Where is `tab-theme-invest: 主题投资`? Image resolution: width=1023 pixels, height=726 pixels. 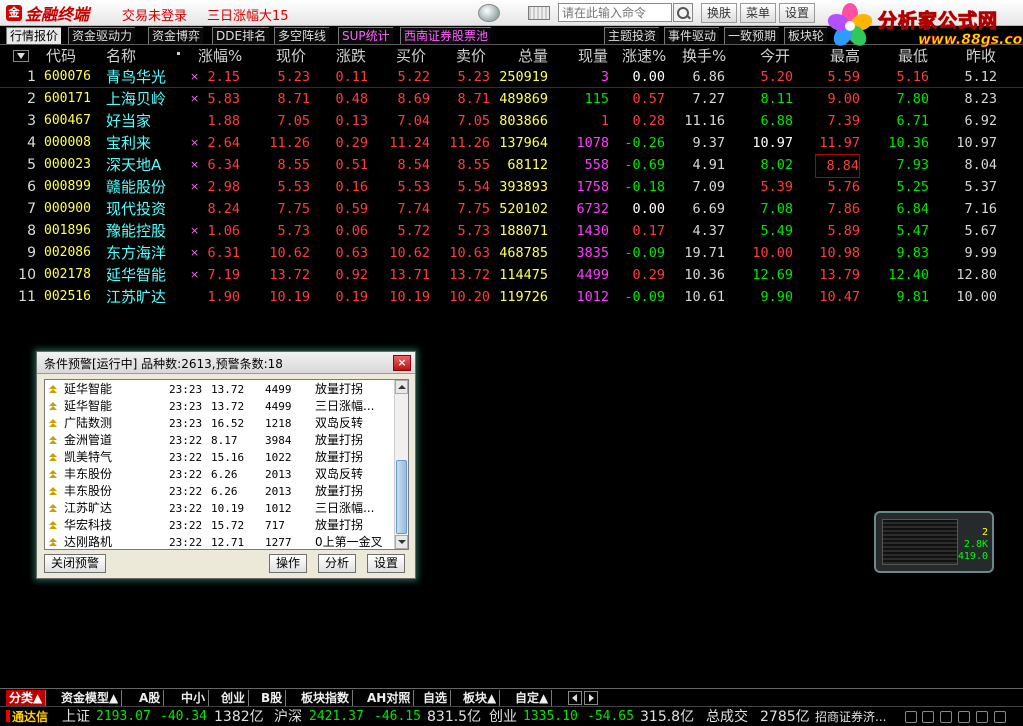 tab-theme-invest: 主题投资 is located at coordinates (632, 35).